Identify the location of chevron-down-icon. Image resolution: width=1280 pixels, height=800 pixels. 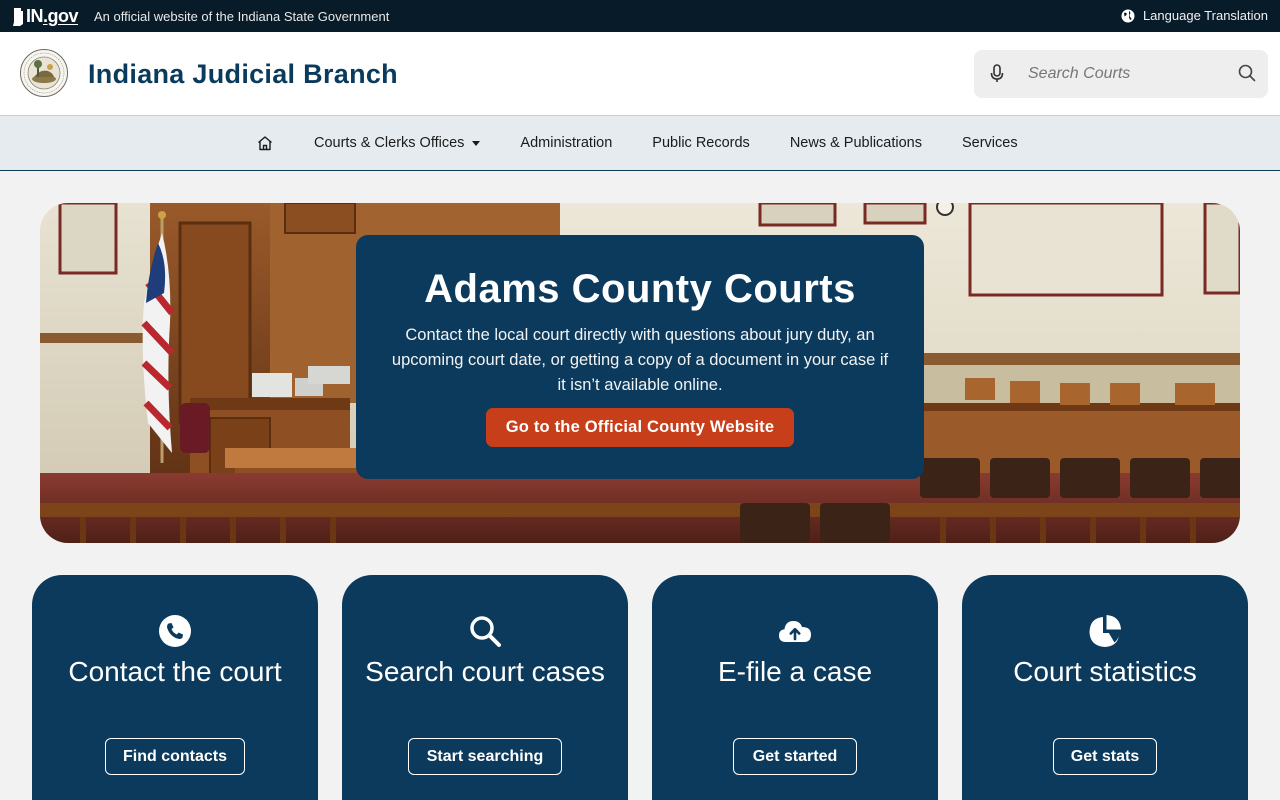
(476, 143).